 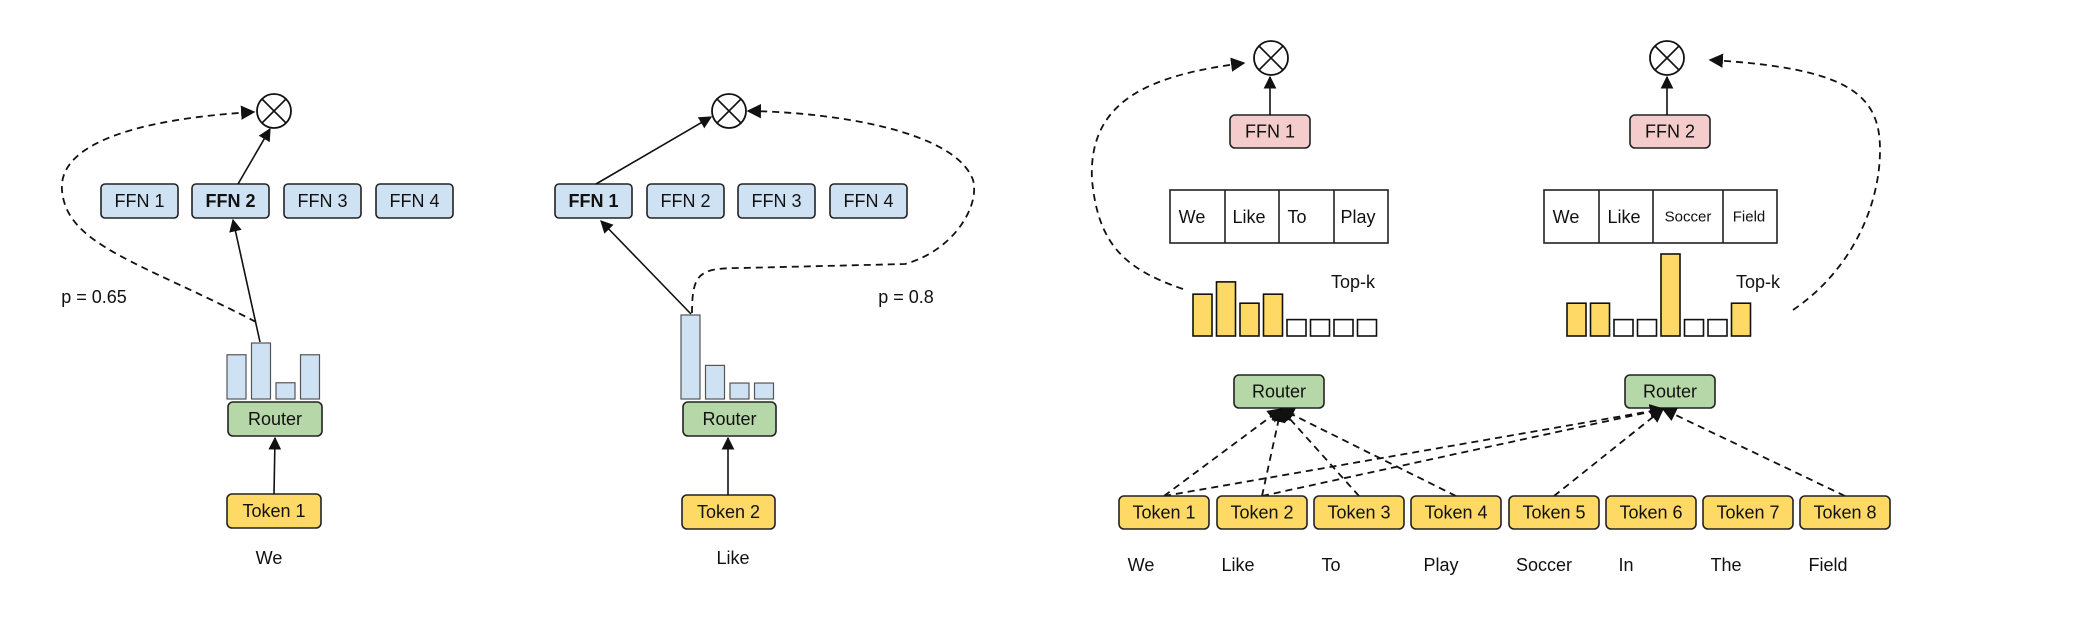 I want to click on token-box: Token 5, so click(x=1554, y=512).